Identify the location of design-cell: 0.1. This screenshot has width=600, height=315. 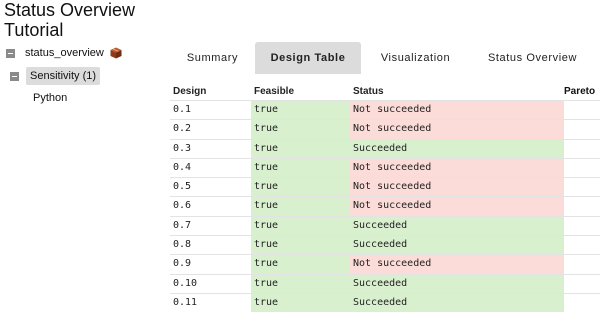
(182, 109).